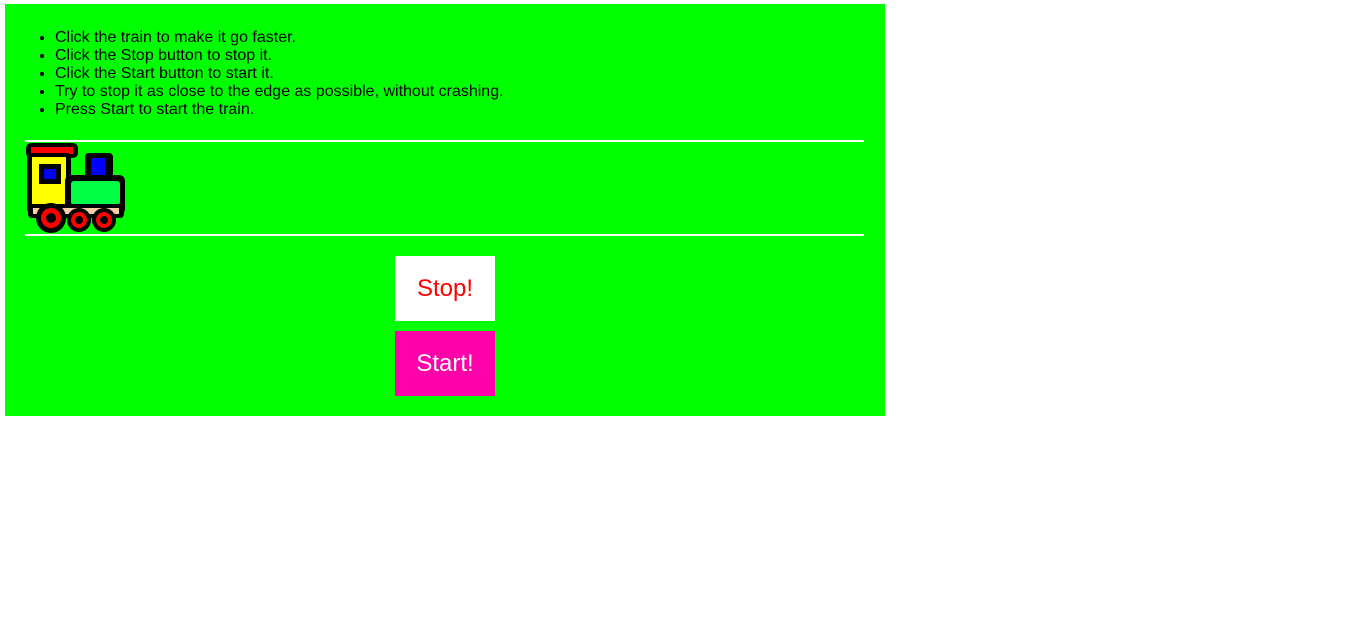 Image resolution: width=1357 pixels, height=617 pixels. What do you see at coordinates (445, 363) in the screenshot?
I see `start-button: Start!` at bounding box center [445, 363].